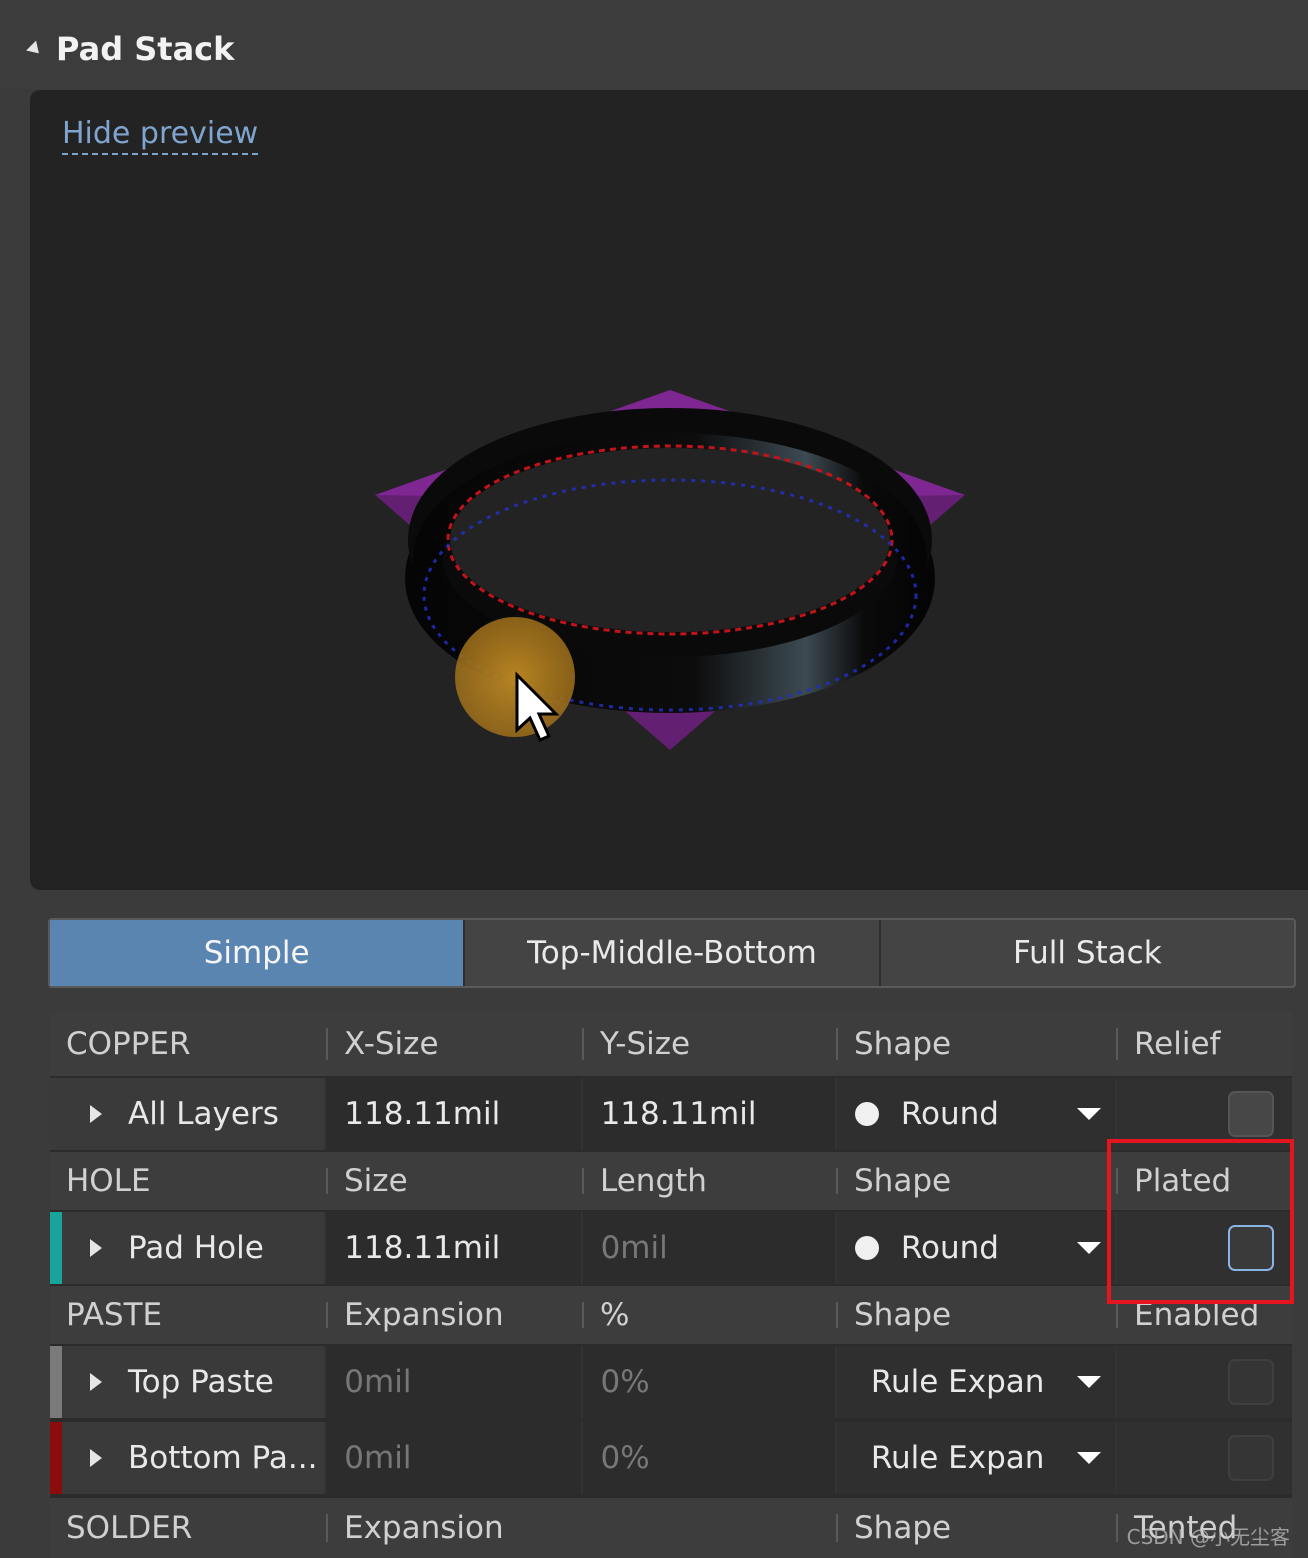  What do you see at coordinates (203, 1114) in the screenshot?
I see `layer-name: All Layers` at bounding box center [203, 1114].